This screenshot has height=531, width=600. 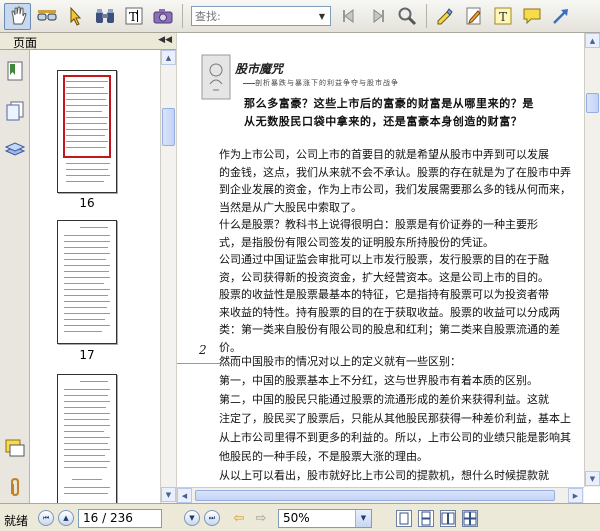 I want to click on body-text-line: 来收益的特性。持有股票的目的在于获取收益。股票的收益可以分成两, so click(x=389, y=312).